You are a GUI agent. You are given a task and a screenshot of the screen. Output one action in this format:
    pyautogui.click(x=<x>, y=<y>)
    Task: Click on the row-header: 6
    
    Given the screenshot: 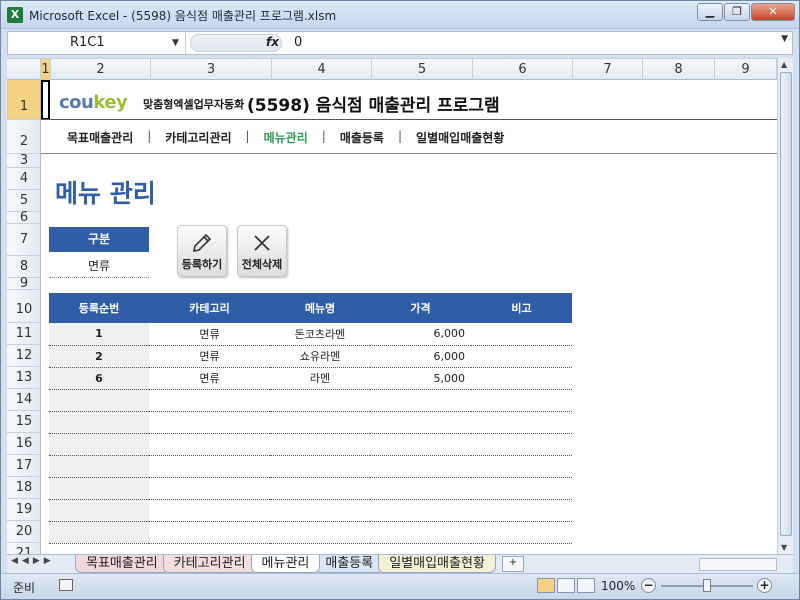 What is the action you would take?
    pyautogui.click(x=23, y=217)
    